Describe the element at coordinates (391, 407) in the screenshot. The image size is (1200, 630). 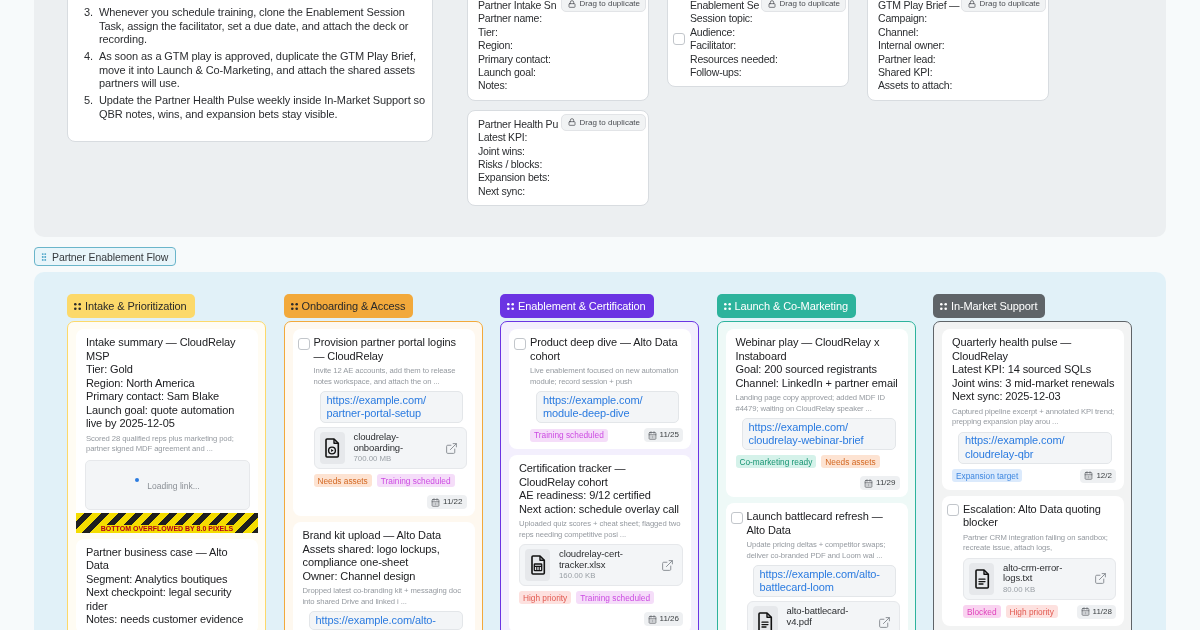
I see `link-preview: https://example.com/partner-portal-setup` at that location.